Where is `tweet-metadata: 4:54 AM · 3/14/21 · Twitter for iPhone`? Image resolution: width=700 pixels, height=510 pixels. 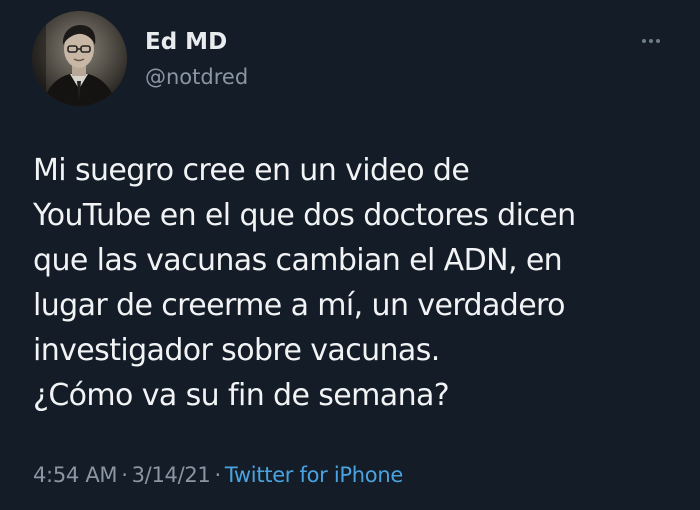
tweet-metadata: 4:54 AM · 3/14/21 · Twitter for iPhone is located at coordinates (218, 475).